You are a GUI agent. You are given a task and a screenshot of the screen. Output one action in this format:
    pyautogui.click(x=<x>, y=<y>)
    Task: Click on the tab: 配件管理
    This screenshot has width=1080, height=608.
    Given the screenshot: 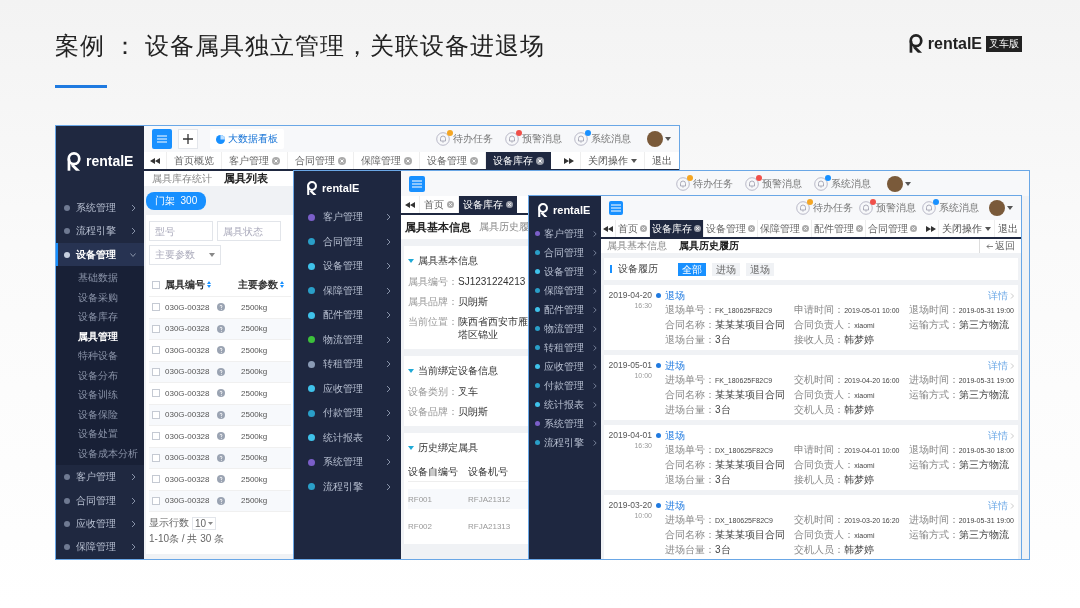 What is the action you would take?
    pyautogui.click(x=838, y=228)
    